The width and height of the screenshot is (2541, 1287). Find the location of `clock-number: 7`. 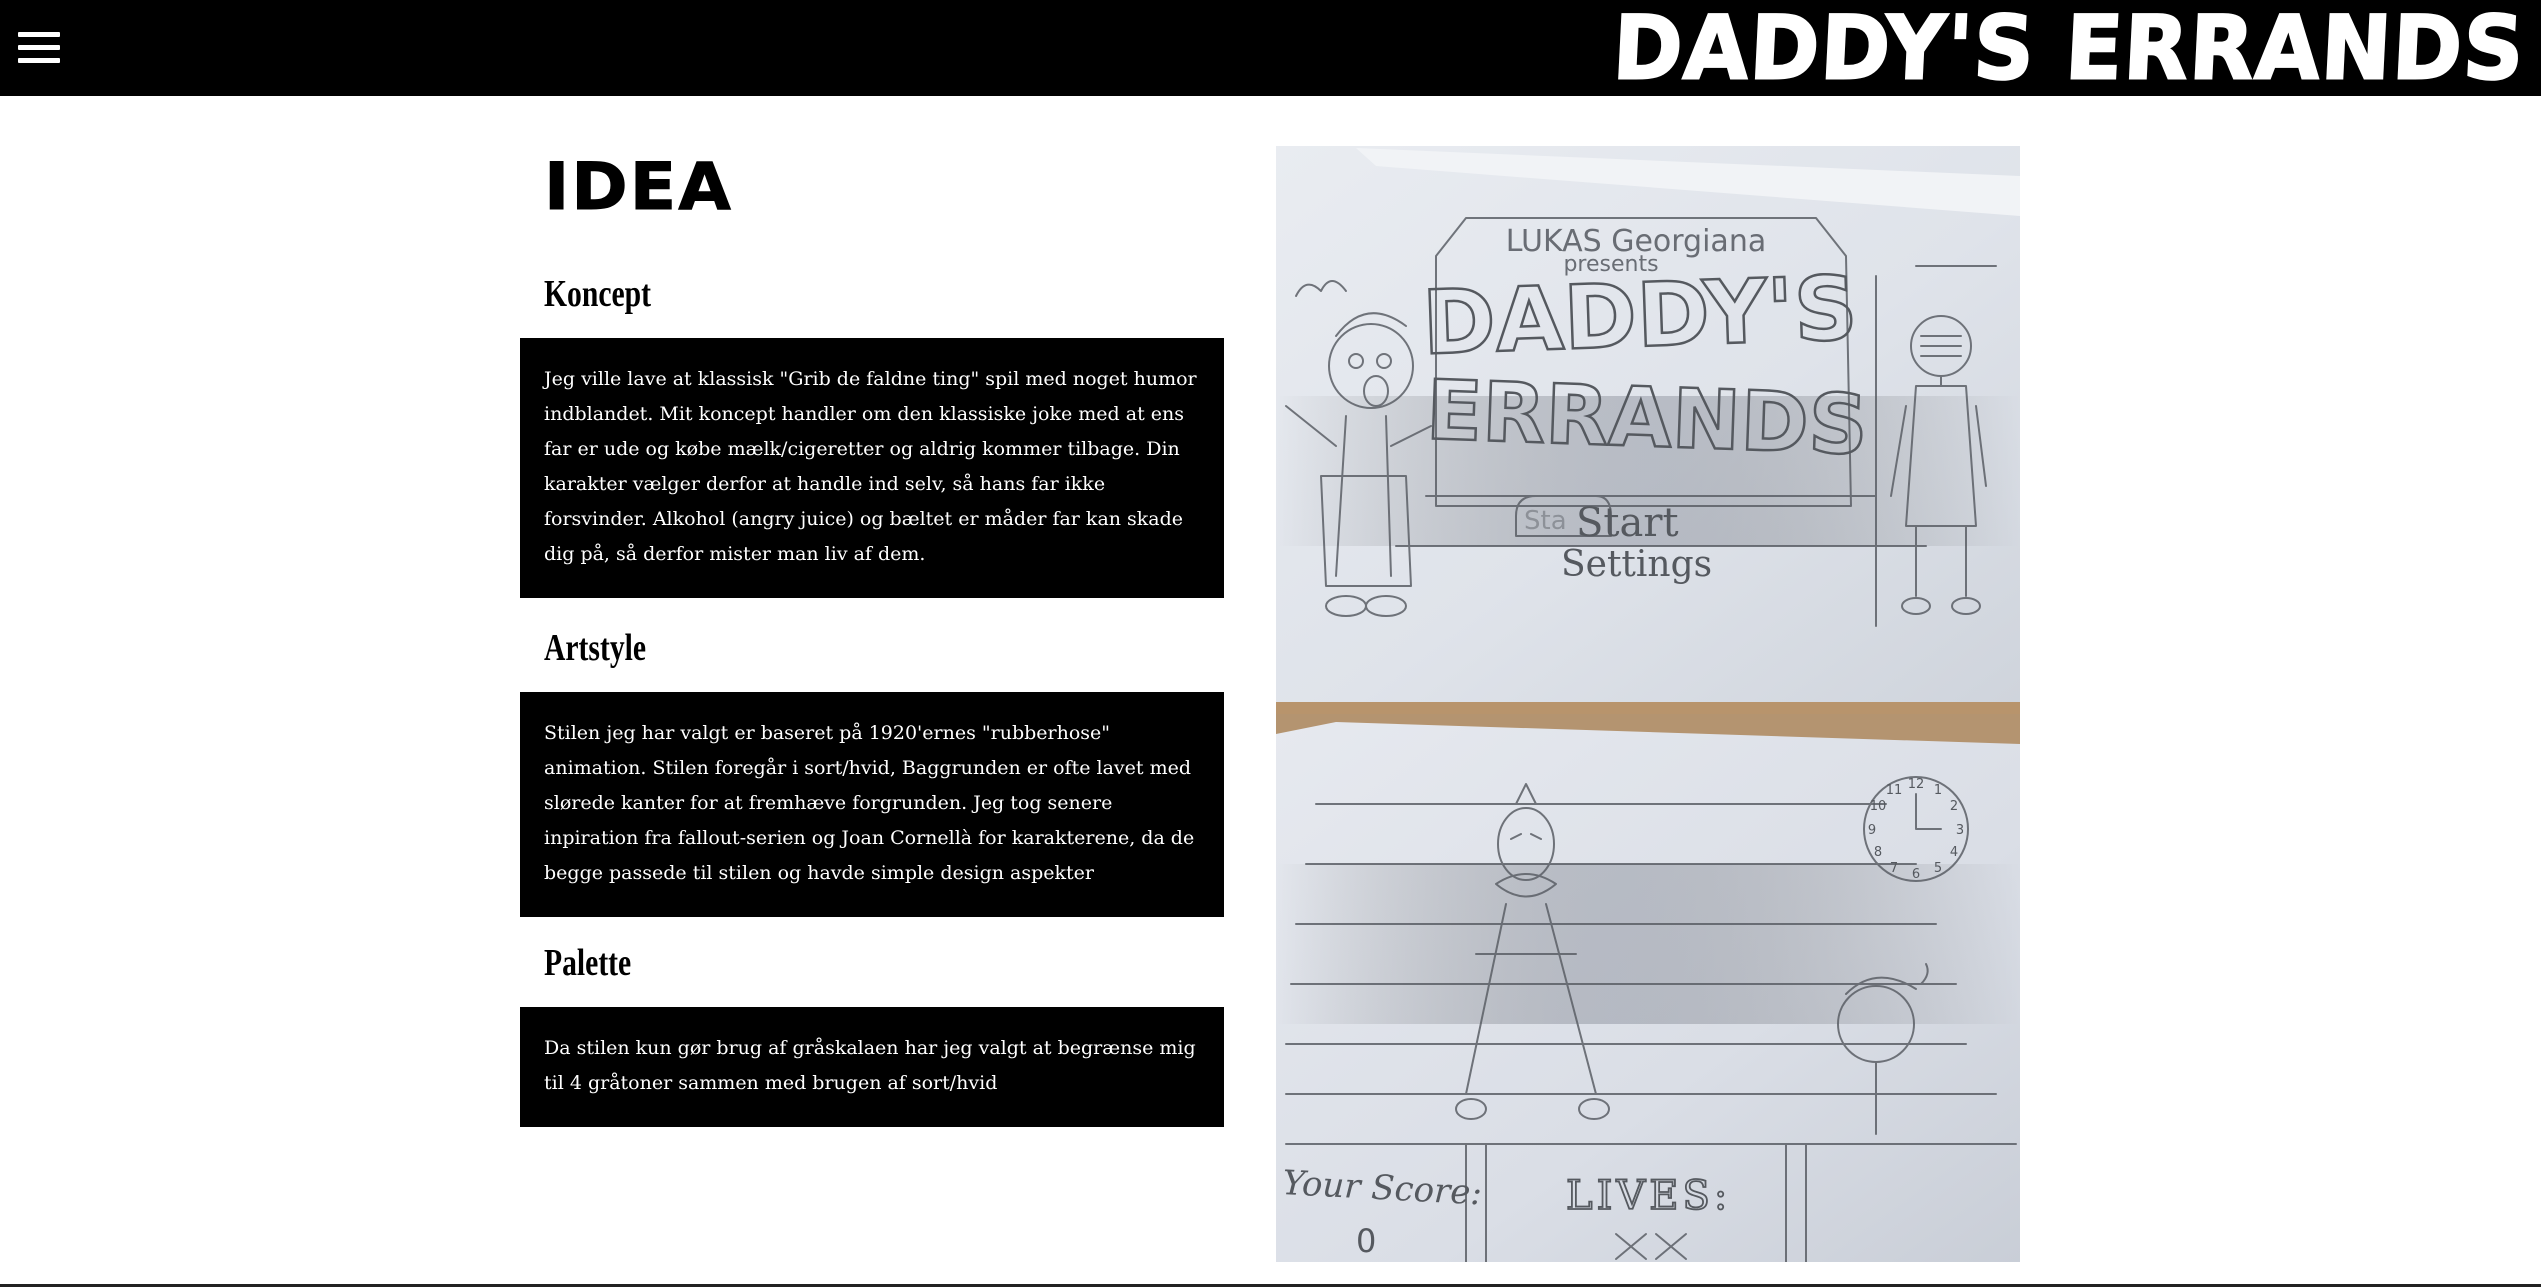

clock-number: 7 is located at coordinates (1894, 868).